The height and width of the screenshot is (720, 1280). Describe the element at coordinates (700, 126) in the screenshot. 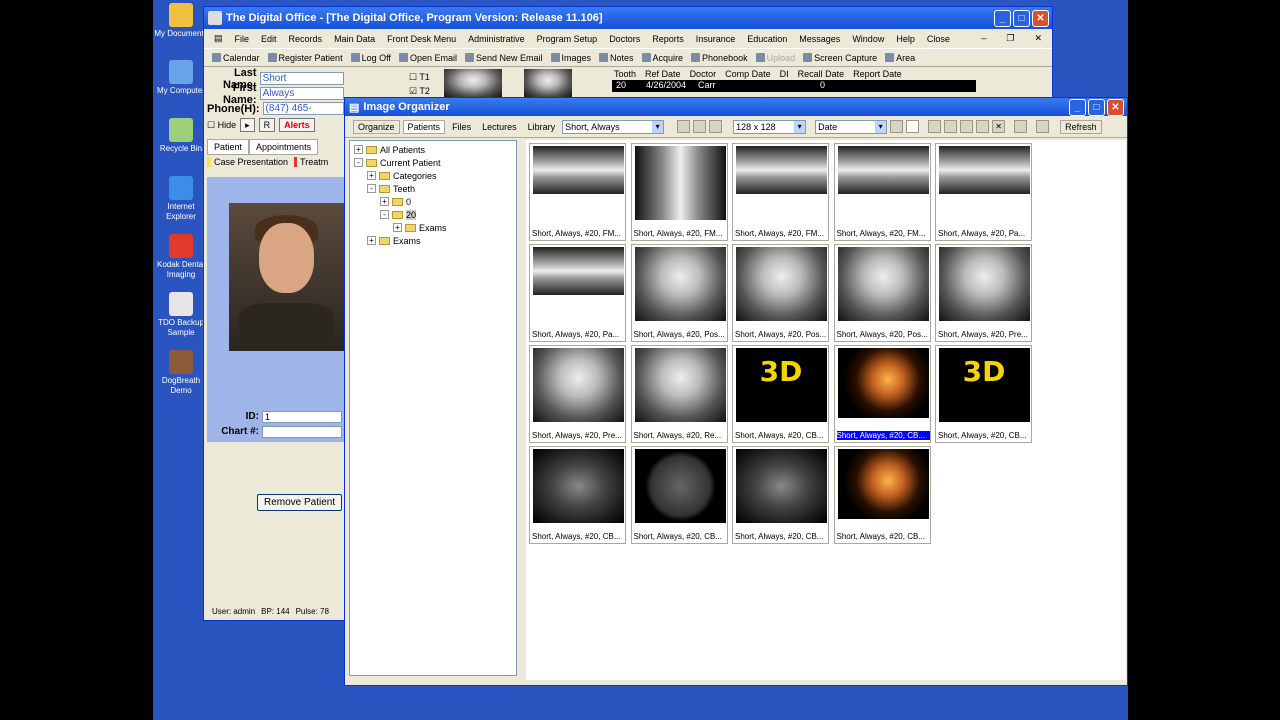

I see `paste-icon` at that location.